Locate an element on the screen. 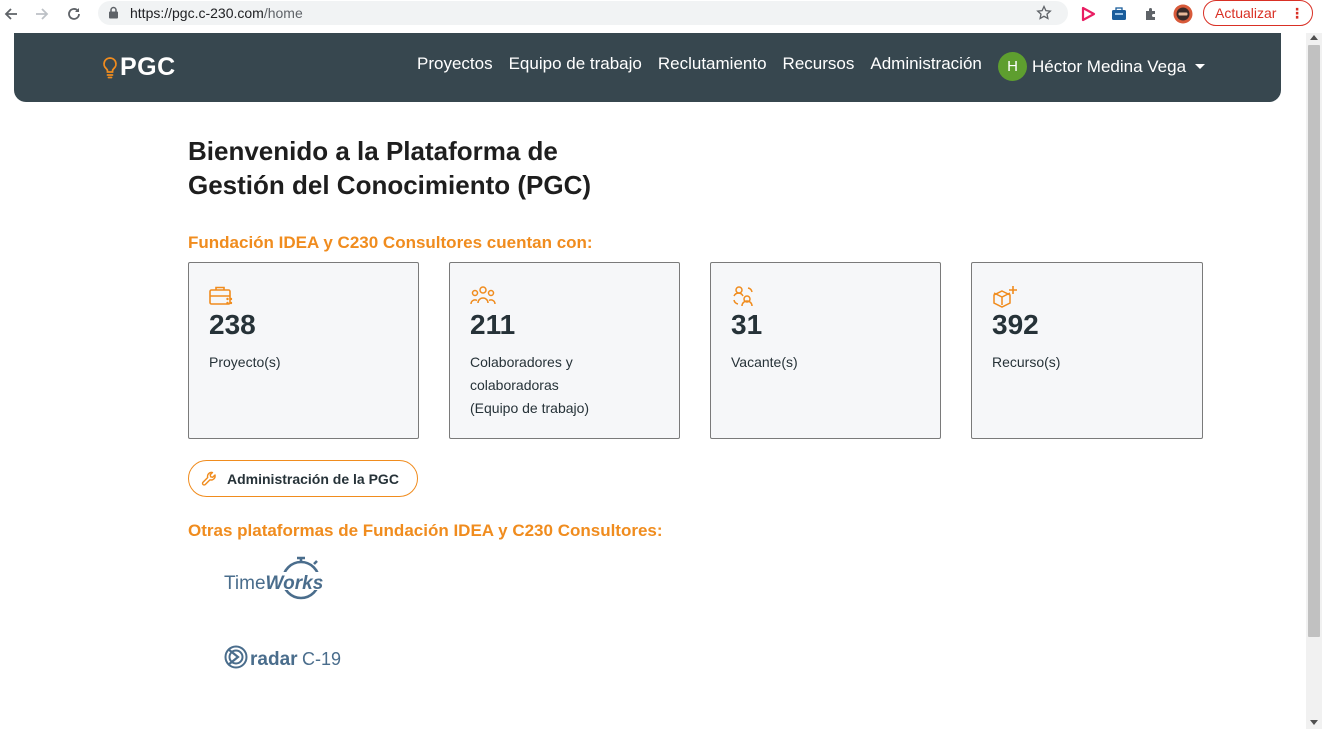 The image size is (1322, 729). stat-label-line: Recurso(s) is located at coordinates (1026, 362).